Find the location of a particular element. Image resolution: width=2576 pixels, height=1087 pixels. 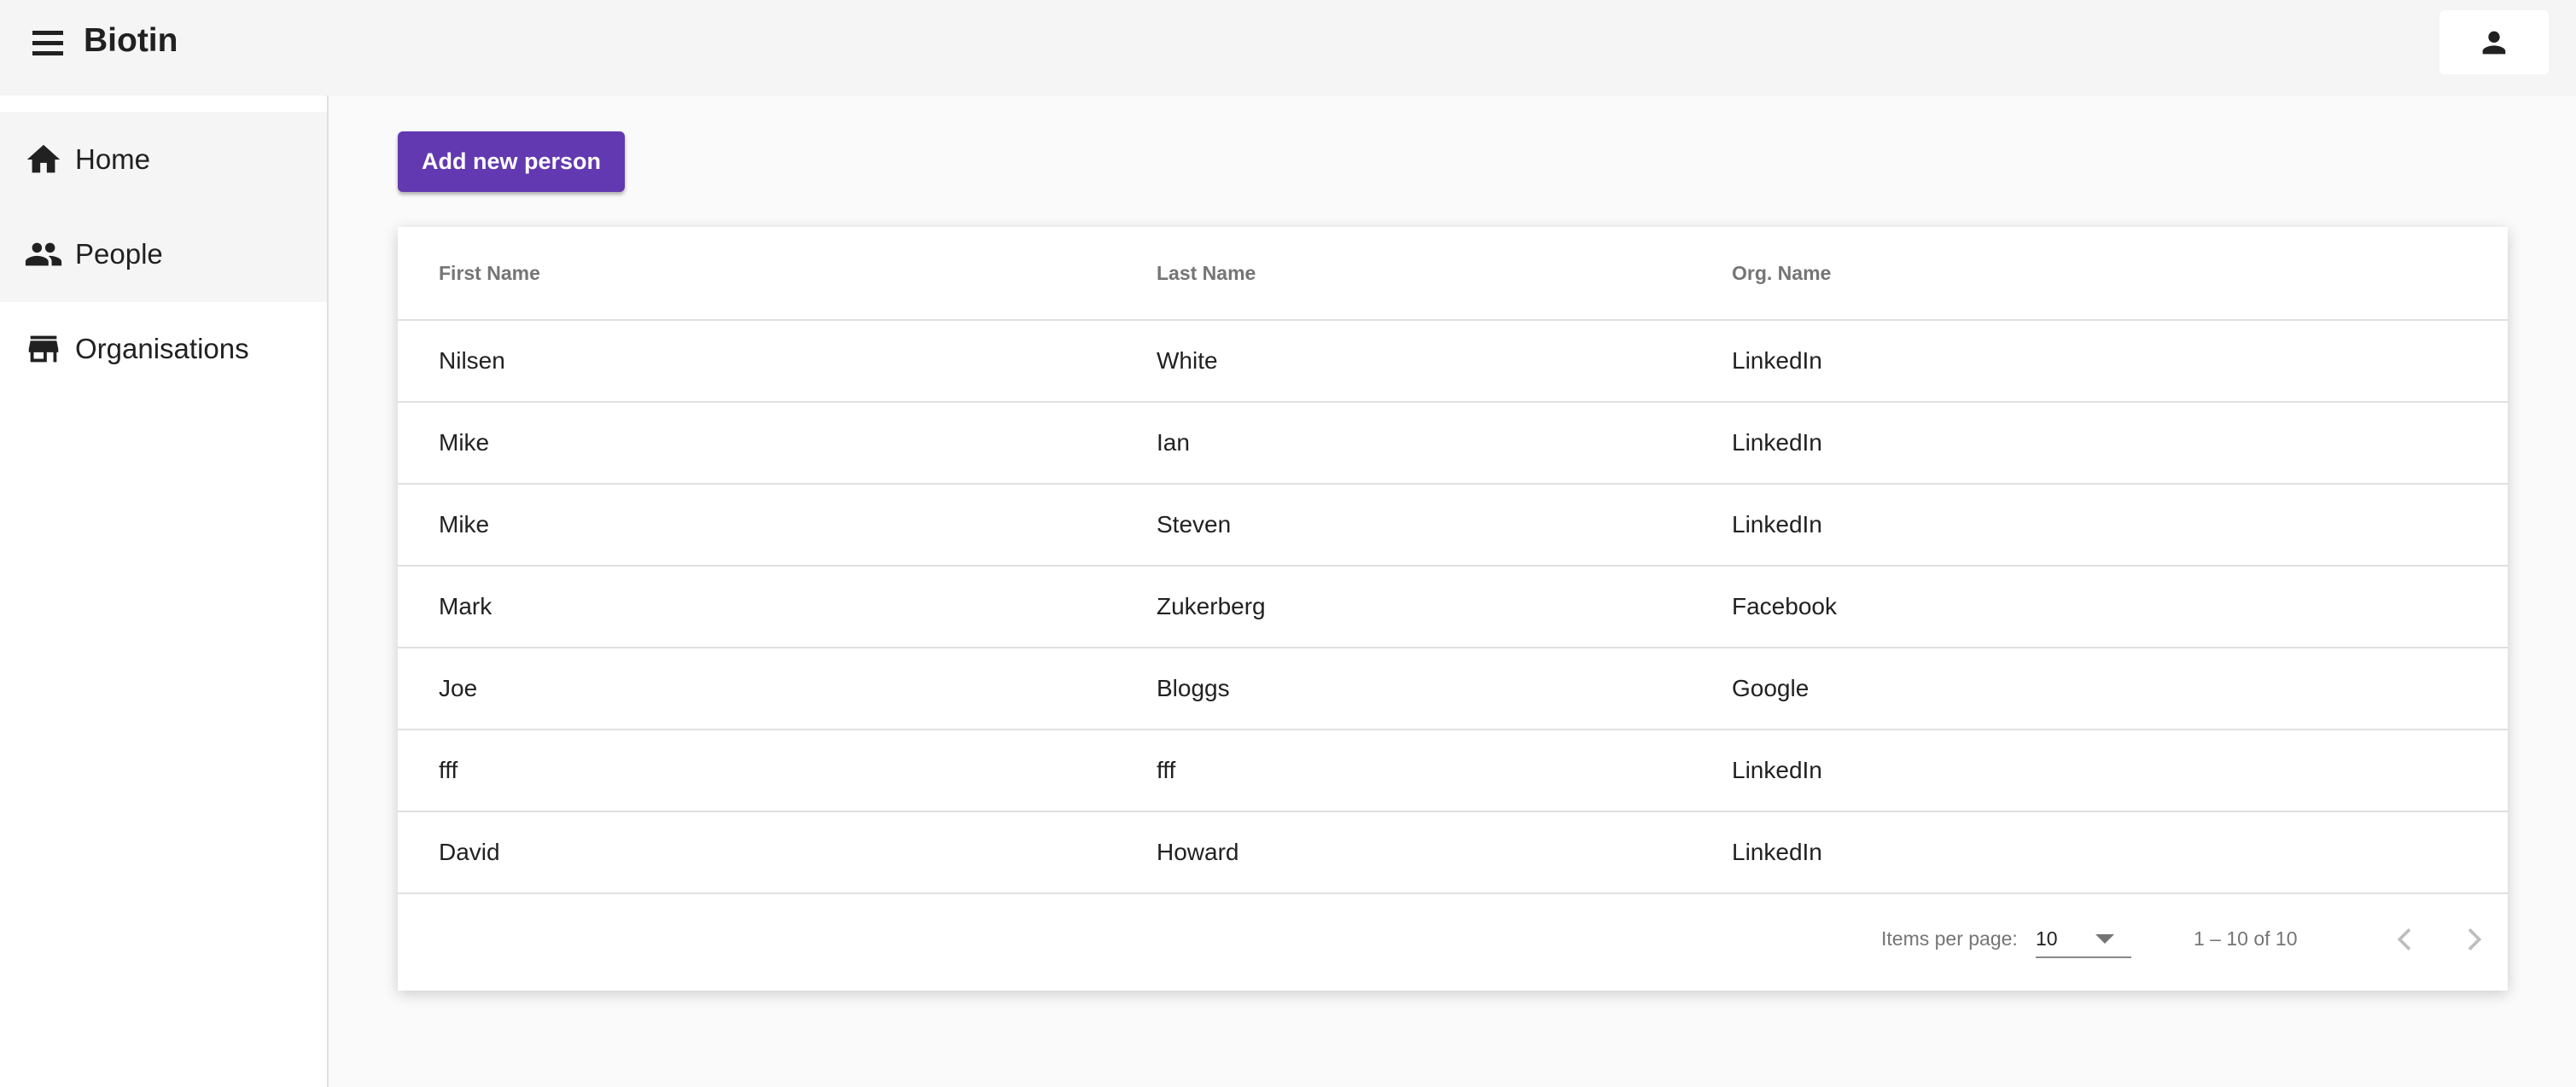

add-new-person-button: Add new person is located at coordinates (511, 161).